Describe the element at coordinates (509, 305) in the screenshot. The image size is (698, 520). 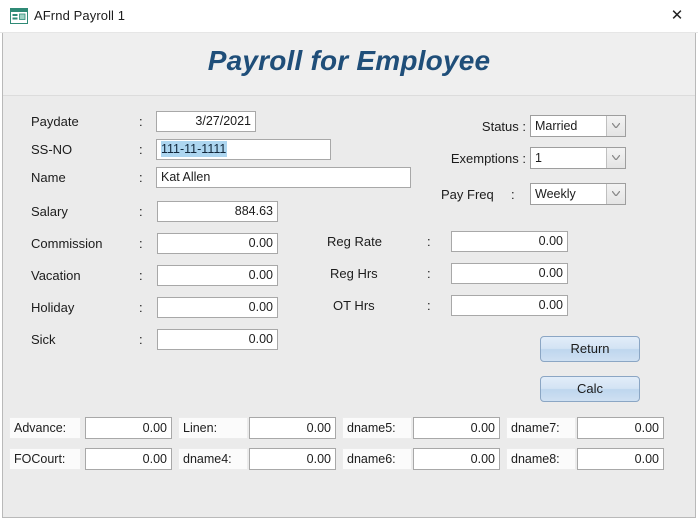
I see `ot-hrs-input: 0.00` at that location.